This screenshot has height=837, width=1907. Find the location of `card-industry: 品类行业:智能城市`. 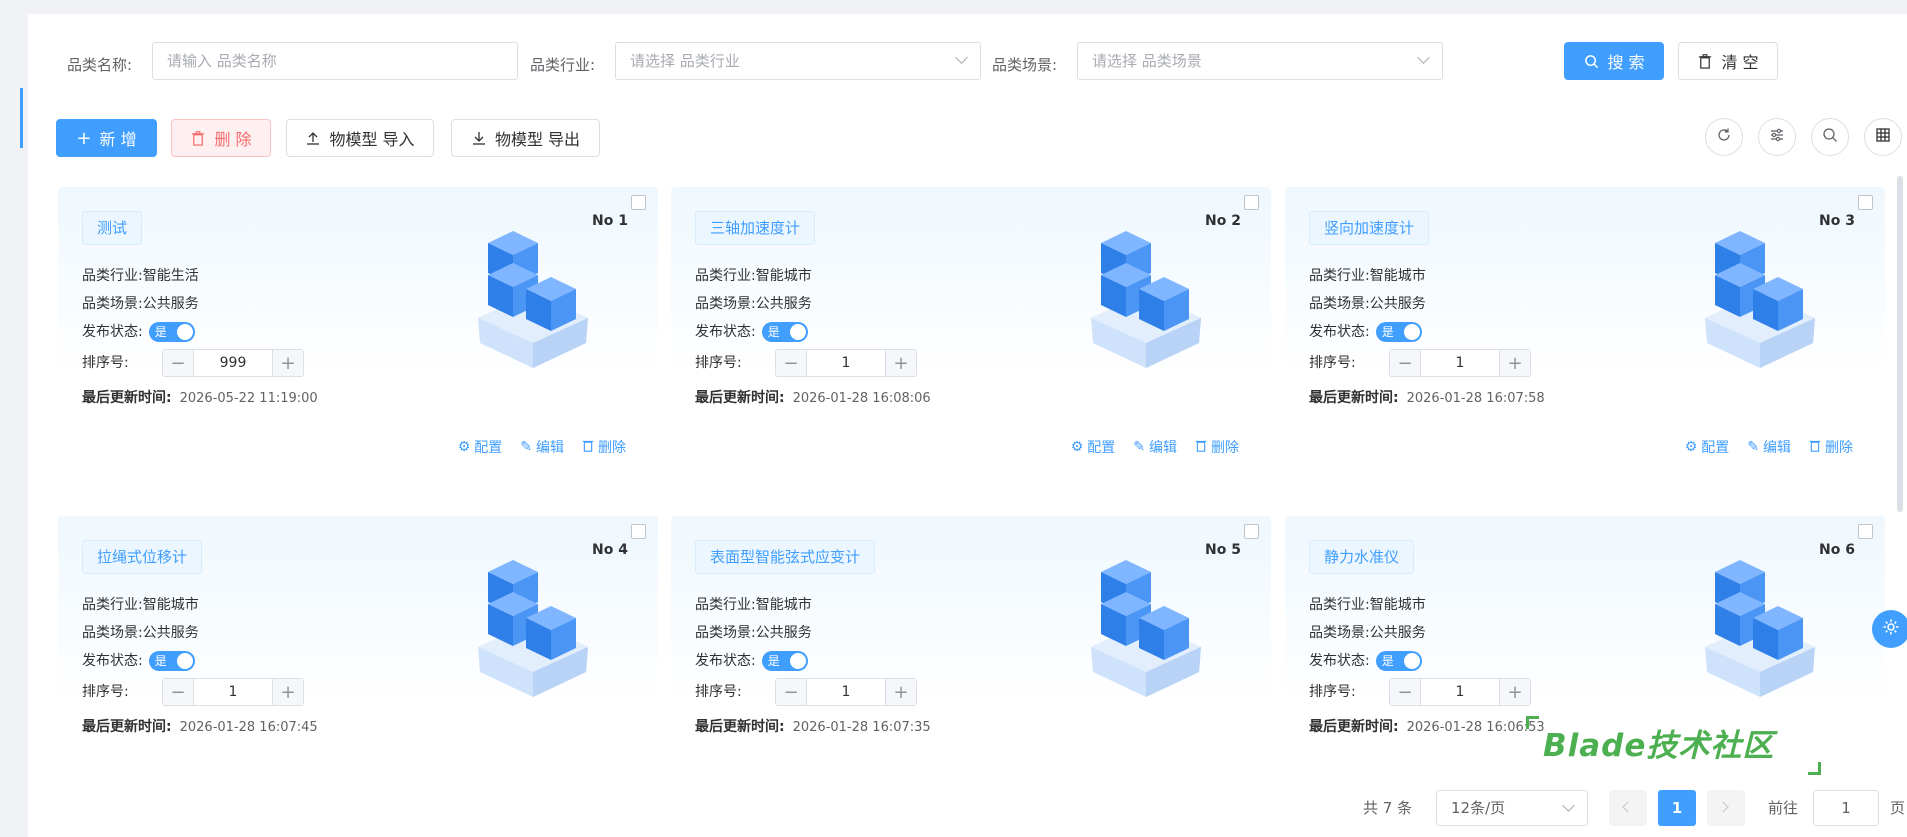

card-industry: 品类行业:智能城市 is located at coordinates (1367, 604).